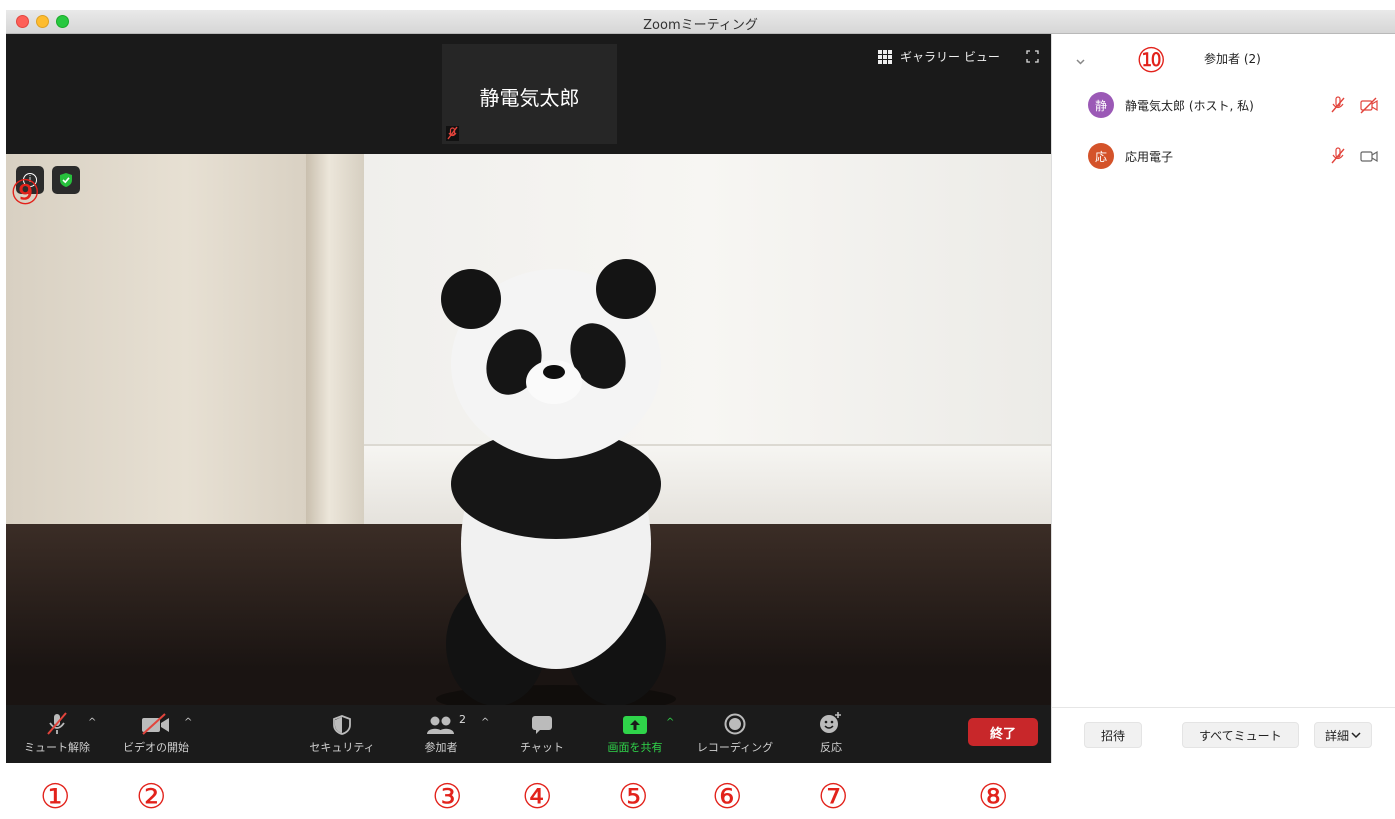 Image resolution: width=1395 pixels, height=819 pixels. I want to click on share-screen-button: 画面を共有, so click(635, 734).